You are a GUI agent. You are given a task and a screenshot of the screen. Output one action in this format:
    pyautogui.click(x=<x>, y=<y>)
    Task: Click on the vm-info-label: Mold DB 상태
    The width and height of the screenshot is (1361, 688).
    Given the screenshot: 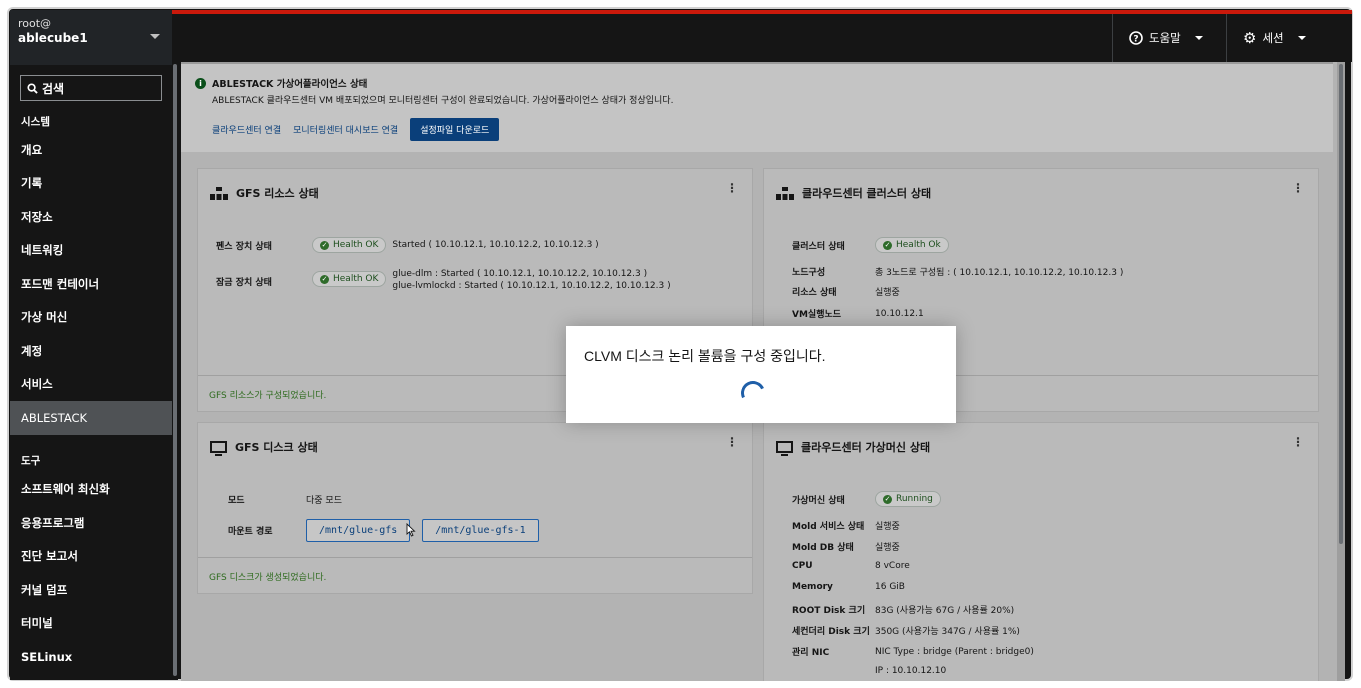 What is the action you would take?
    pyautogui.click(x=823, y=548)
    